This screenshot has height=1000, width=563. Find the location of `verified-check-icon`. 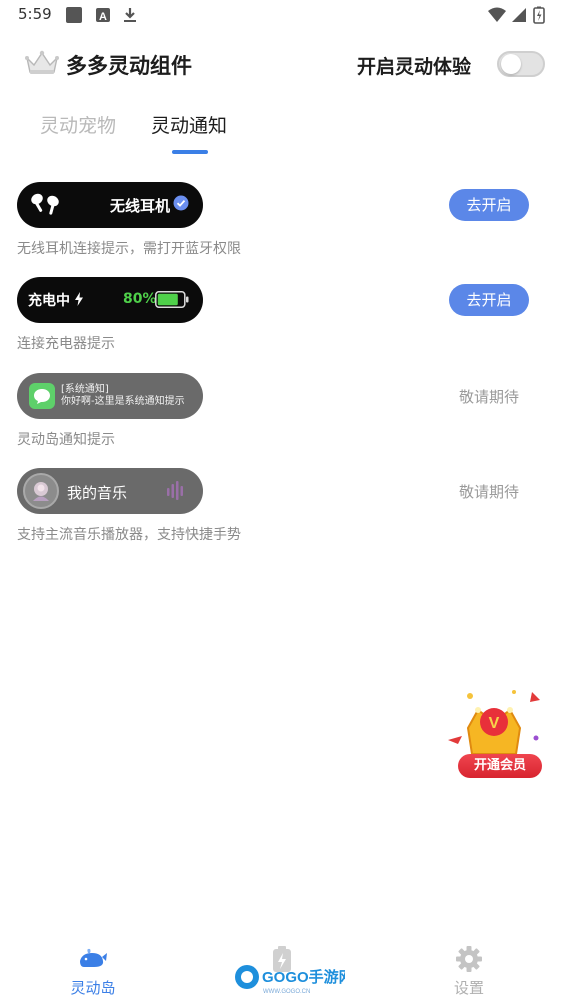

verified-check-icon is located at coordinates (181, 203).